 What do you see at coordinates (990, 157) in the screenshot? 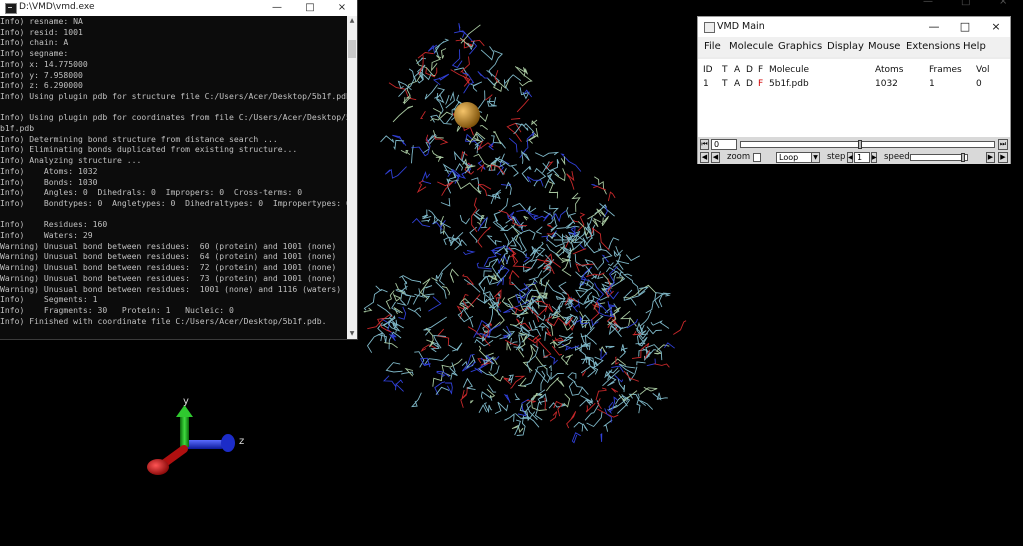
I see `step-forward-icon: ▶` at bounding box center [990, 157].